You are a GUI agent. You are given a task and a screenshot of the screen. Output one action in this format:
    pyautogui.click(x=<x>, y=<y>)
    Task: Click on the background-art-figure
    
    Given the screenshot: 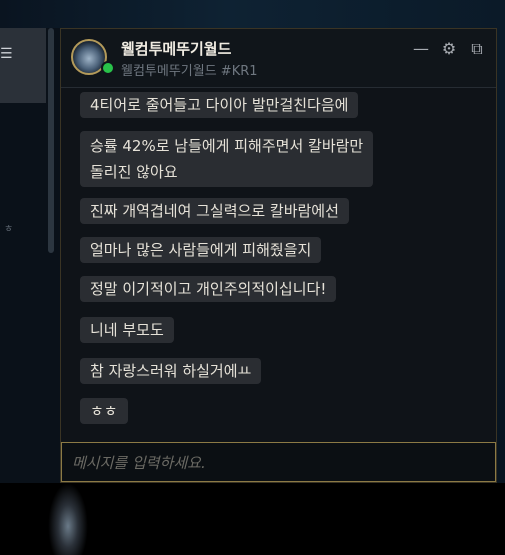 What is the action you would take?
    pyautogui.click(x=68, y=519)
    